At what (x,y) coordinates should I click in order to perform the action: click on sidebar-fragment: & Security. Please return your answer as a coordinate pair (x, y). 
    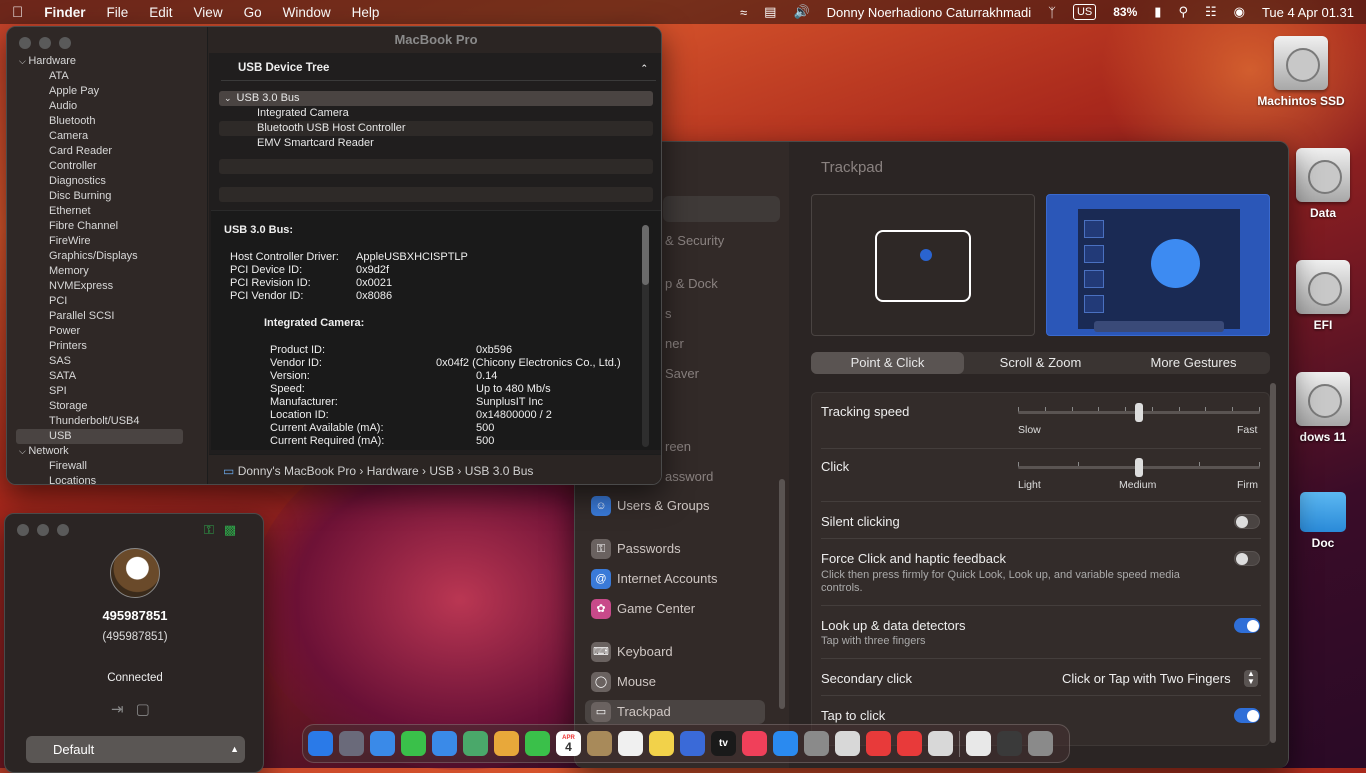
    Looking at the image, I should click on (694, 240).